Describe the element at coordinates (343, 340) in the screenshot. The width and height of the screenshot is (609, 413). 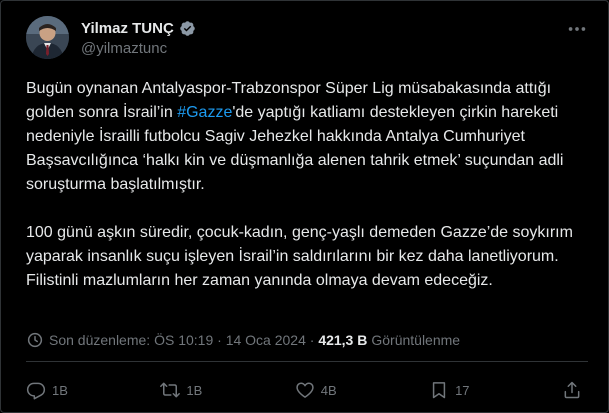
I see `views-count: 421,3 B` at that location.